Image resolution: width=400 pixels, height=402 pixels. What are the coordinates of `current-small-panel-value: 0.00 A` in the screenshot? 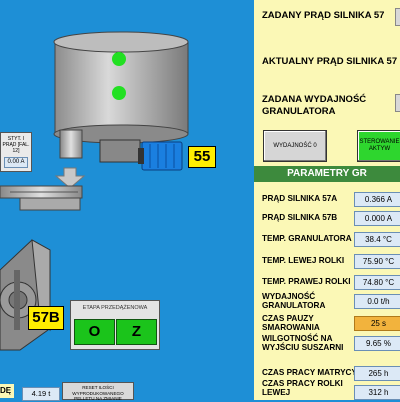 It's located at (16, 162).